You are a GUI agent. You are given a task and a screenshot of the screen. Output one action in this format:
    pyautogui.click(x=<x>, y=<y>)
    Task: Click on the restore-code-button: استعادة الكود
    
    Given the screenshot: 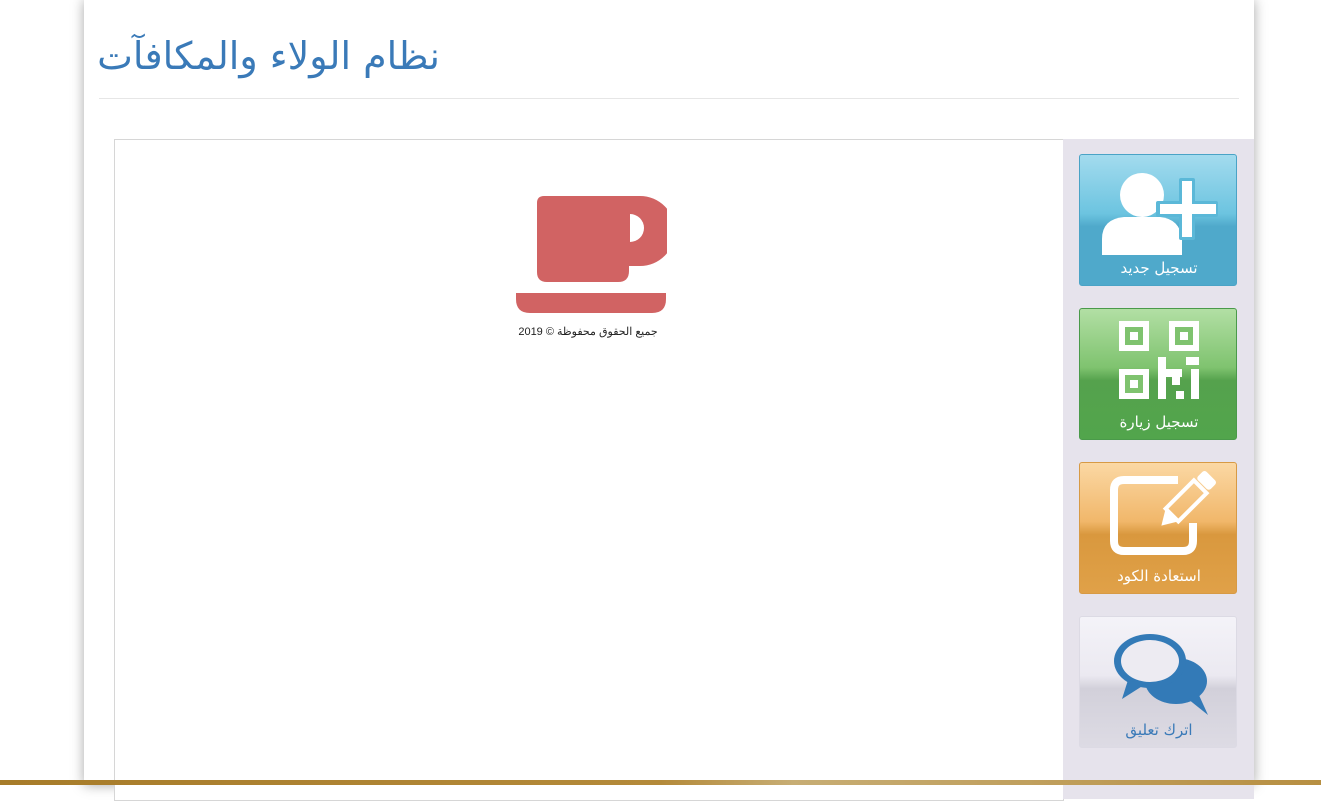 What is the action you would take?
    pyautogui.click(x=1158, y=528)
    